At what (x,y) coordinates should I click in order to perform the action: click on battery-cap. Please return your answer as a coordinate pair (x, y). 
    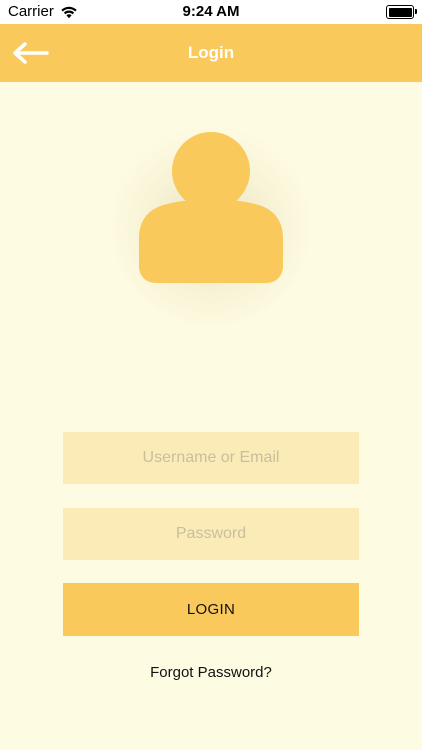
    Looking at the image, I should click on (416, 11).